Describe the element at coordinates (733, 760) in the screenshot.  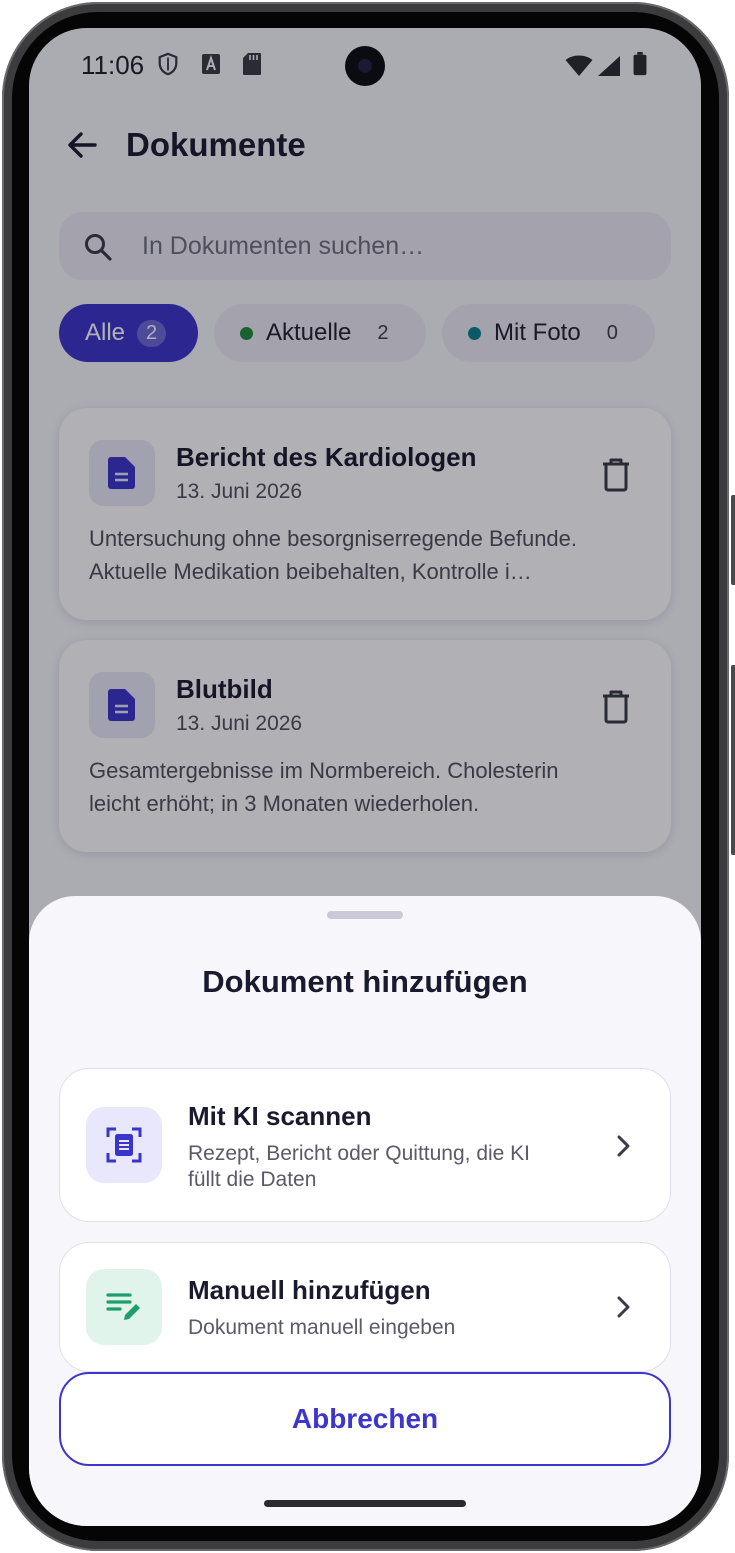
I see `power-button` at that location.